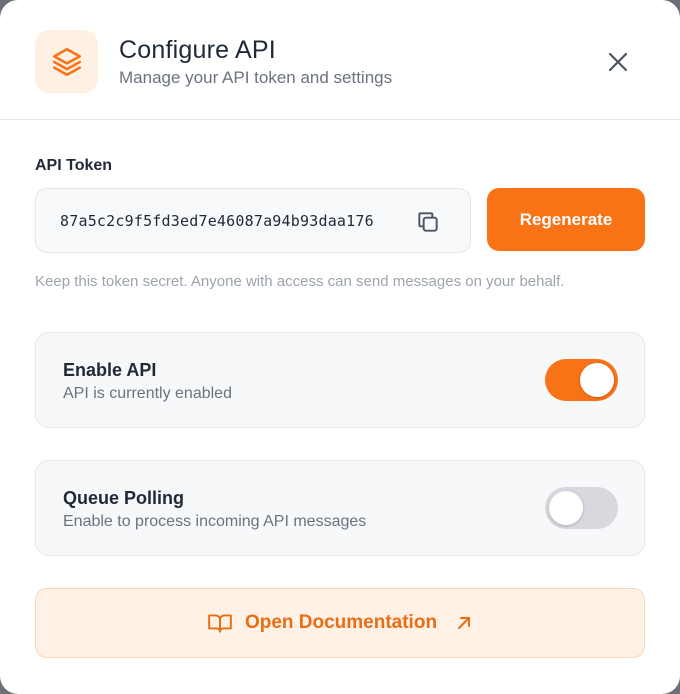 This screenshot has width=680, height=694. What do you see at coordinates (147, 393) in the screenshot?
I see `enable-api-description: API is currently enabled` at bounding box center [147, 393].